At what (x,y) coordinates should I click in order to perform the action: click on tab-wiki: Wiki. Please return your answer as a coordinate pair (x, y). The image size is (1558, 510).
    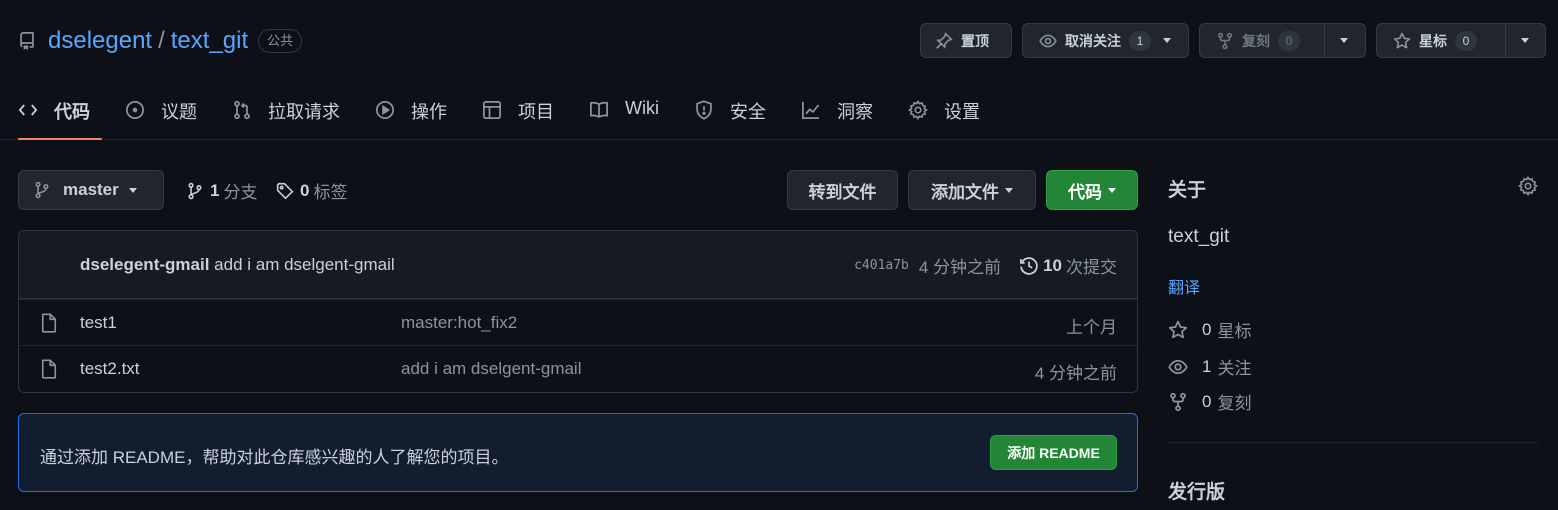
    Looking at the image, I should click on (624, 113).